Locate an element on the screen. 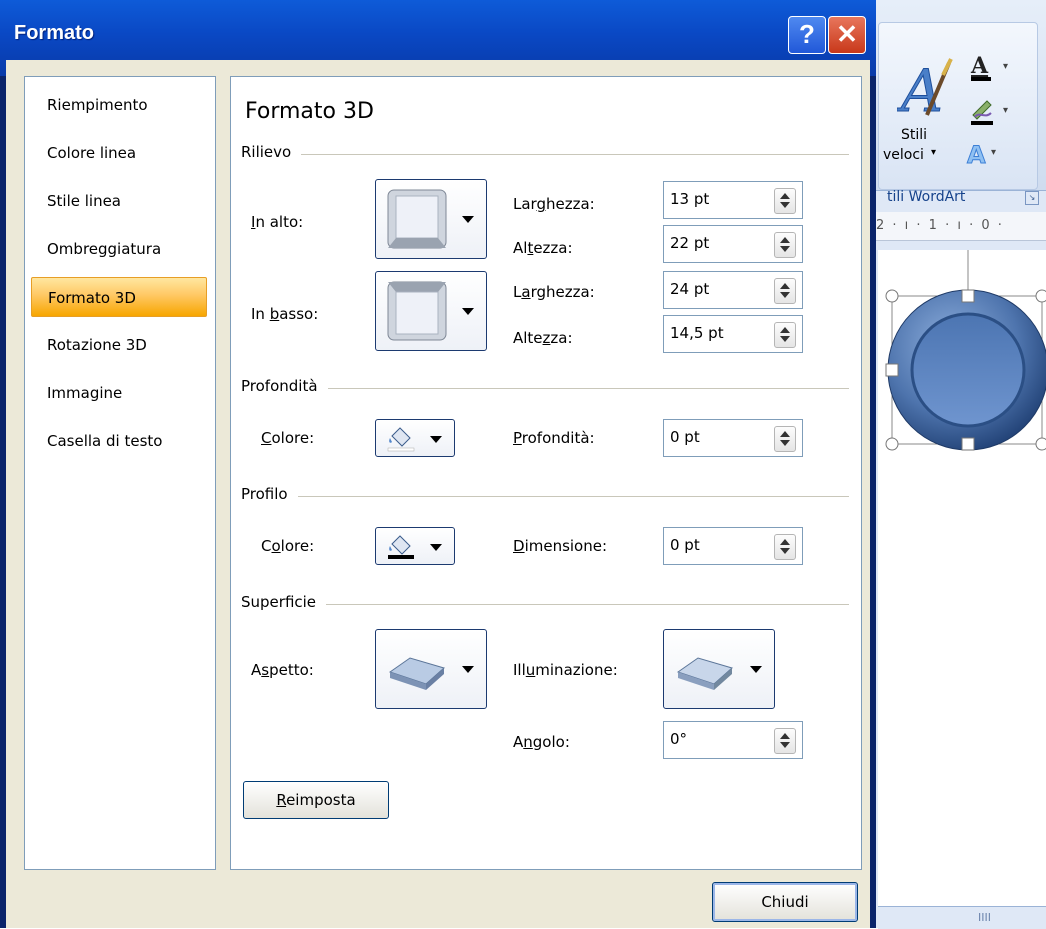  top-height-label: Altezza: is located at coordinates (543, 248).